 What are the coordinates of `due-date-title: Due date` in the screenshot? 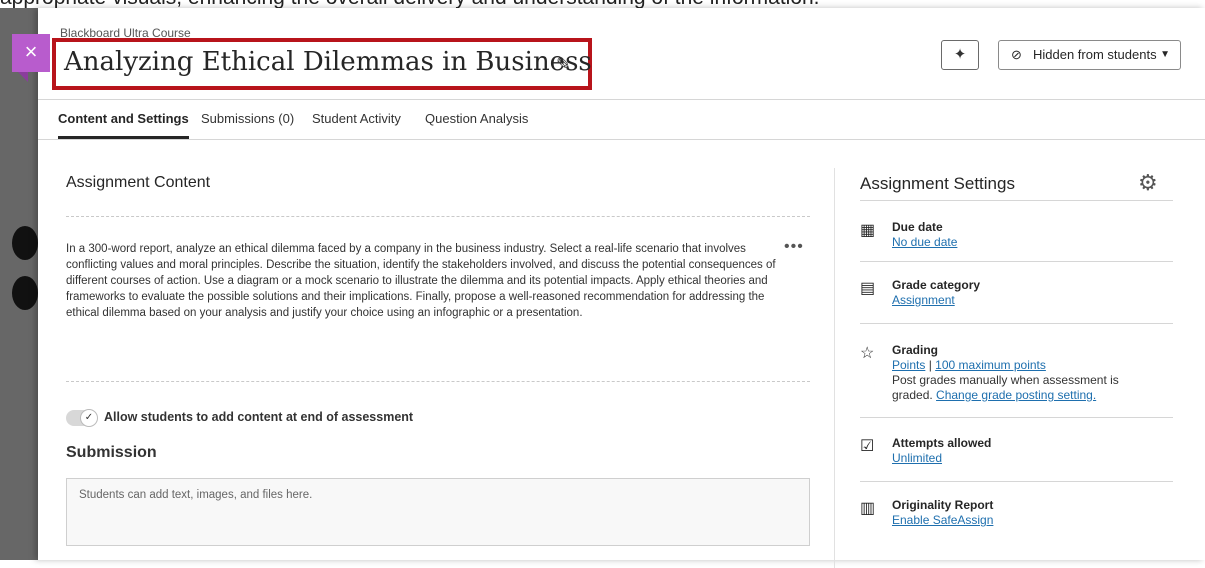 It's located at (917, 227).